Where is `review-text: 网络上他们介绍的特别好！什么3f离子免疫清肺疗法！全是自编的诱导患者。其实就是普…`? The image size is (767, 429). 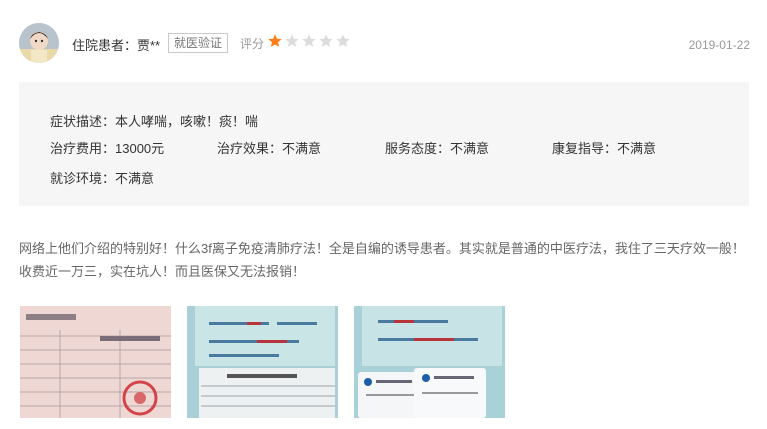
review-text: 网络上他们介绍的特别好！什么3f离子免疫清肺疗法！全是自编的诱导患者。其实就是普… is located at coordinates (382, 260).